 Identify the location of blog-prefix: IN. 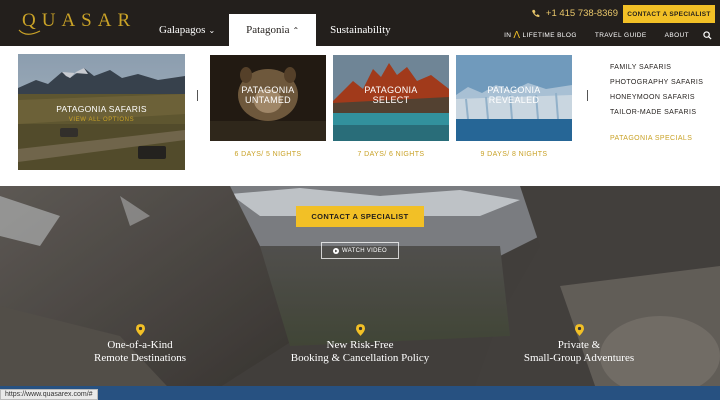
(508, 35).